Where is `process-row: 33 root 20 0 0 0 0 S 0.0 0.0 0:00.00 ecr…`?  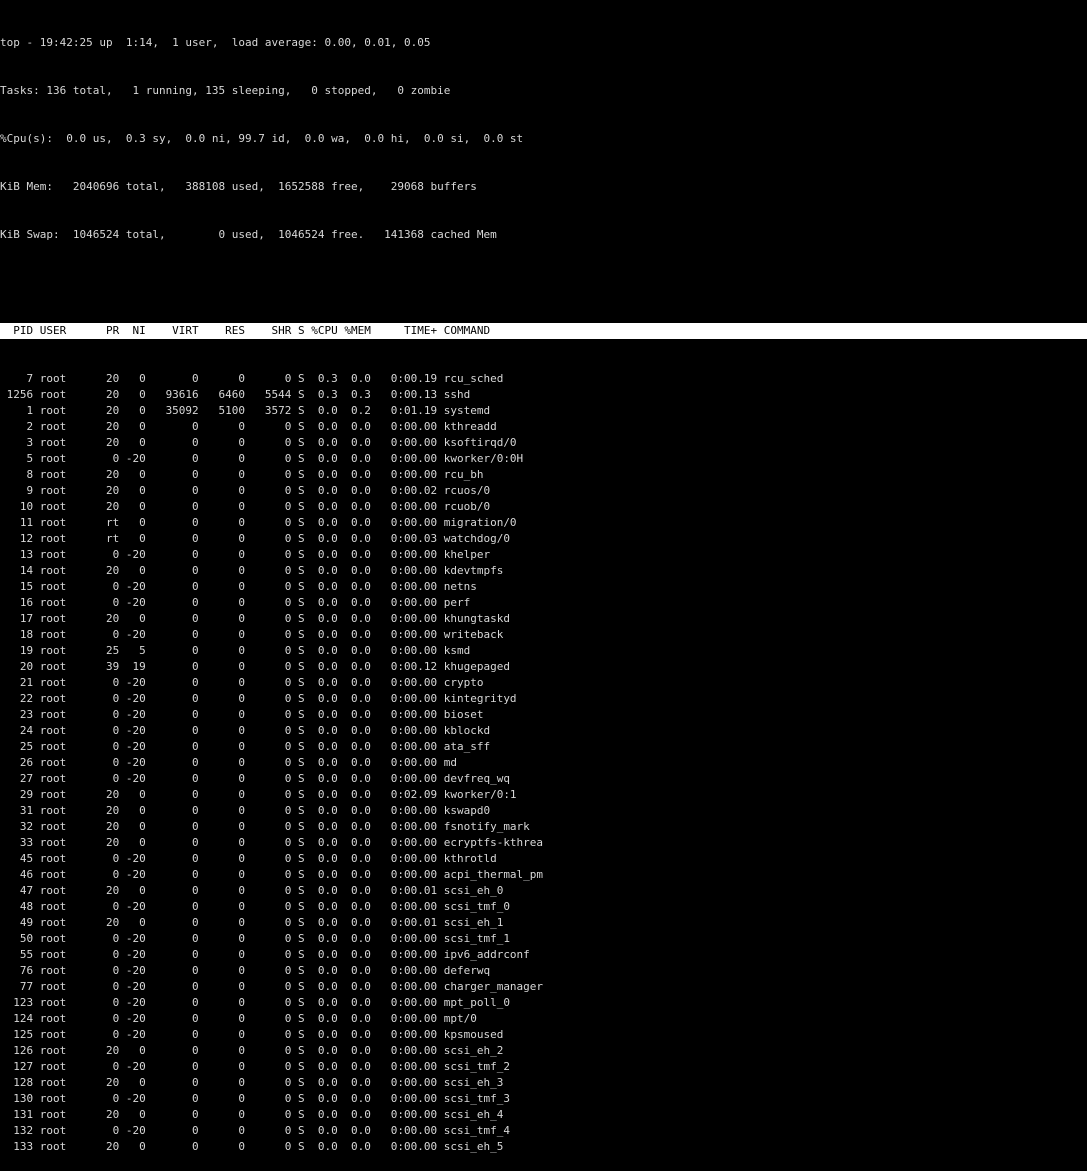
process-row: 33 root 20 0 0 0 0 S 0.0 0.0 0:00.00 ecr… is located at coordinates (272, 842).